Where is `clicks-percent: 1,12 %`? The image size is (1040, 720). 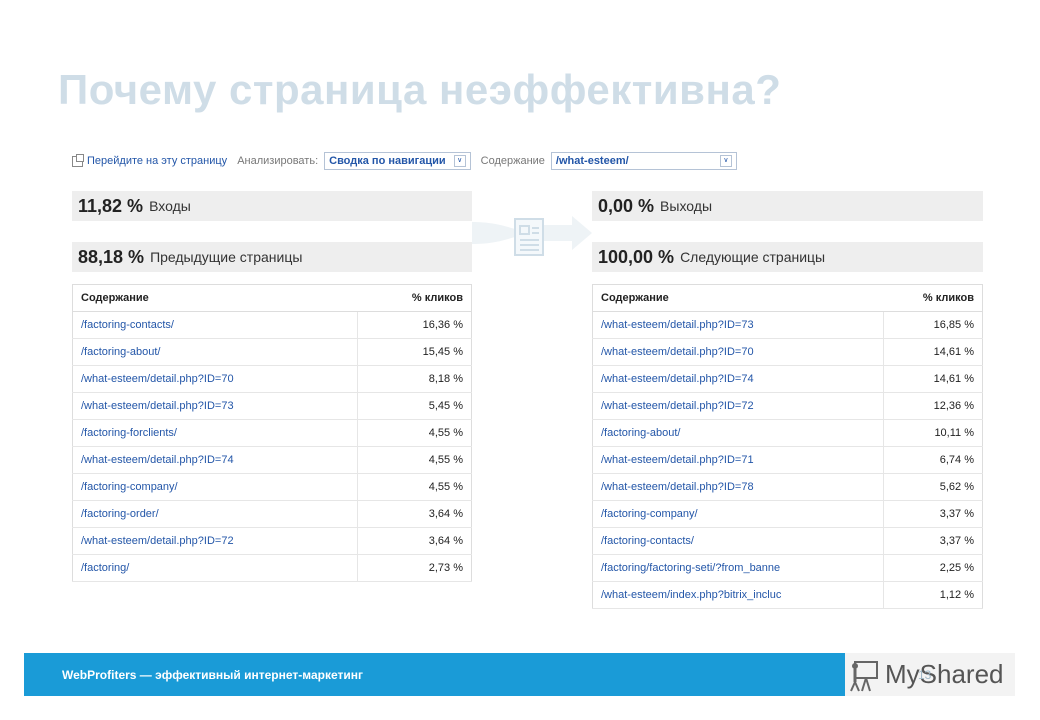 clicks-percent: 1,12 % is located at coordinates (932, 595).